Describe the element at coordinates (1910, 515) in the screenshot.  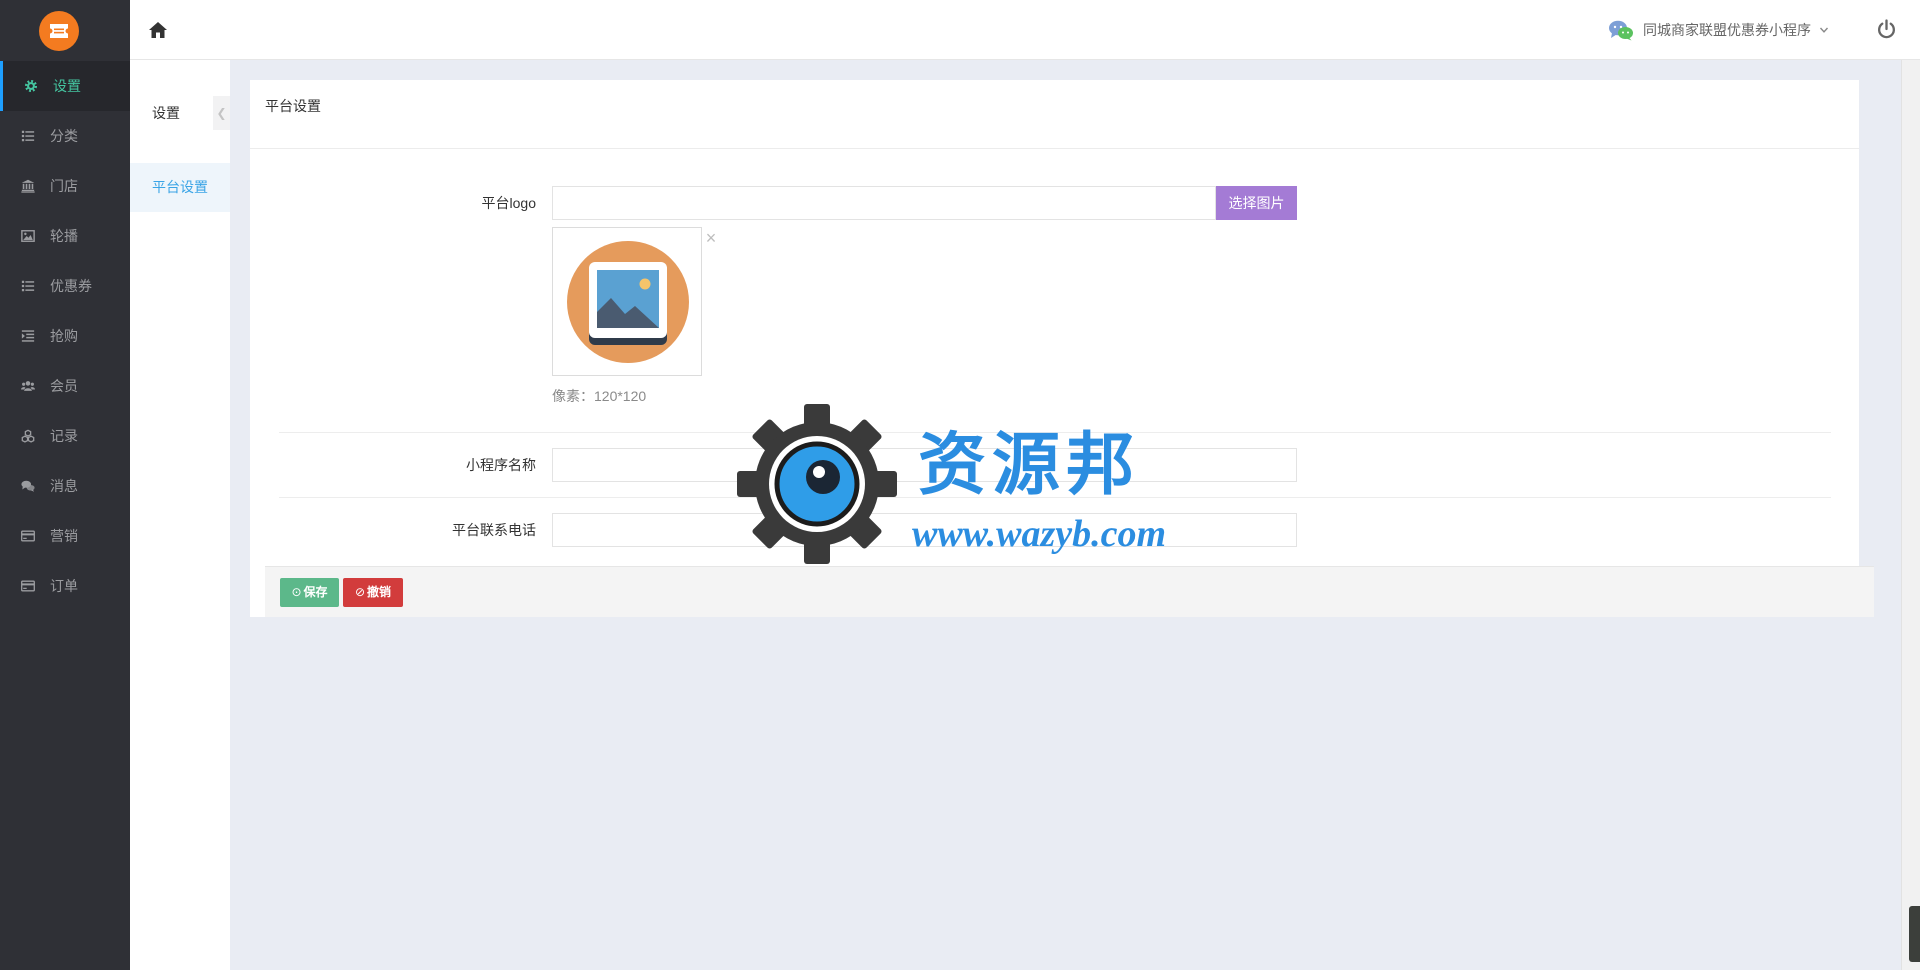
I see `vertical-scrollbar` at that location.